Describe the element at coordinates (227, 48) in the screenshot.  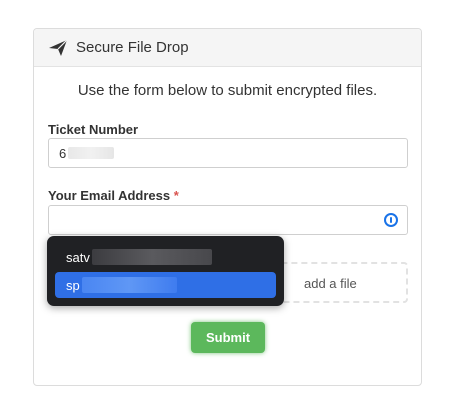
I see `panel-header: Secure File Drop` at that location.